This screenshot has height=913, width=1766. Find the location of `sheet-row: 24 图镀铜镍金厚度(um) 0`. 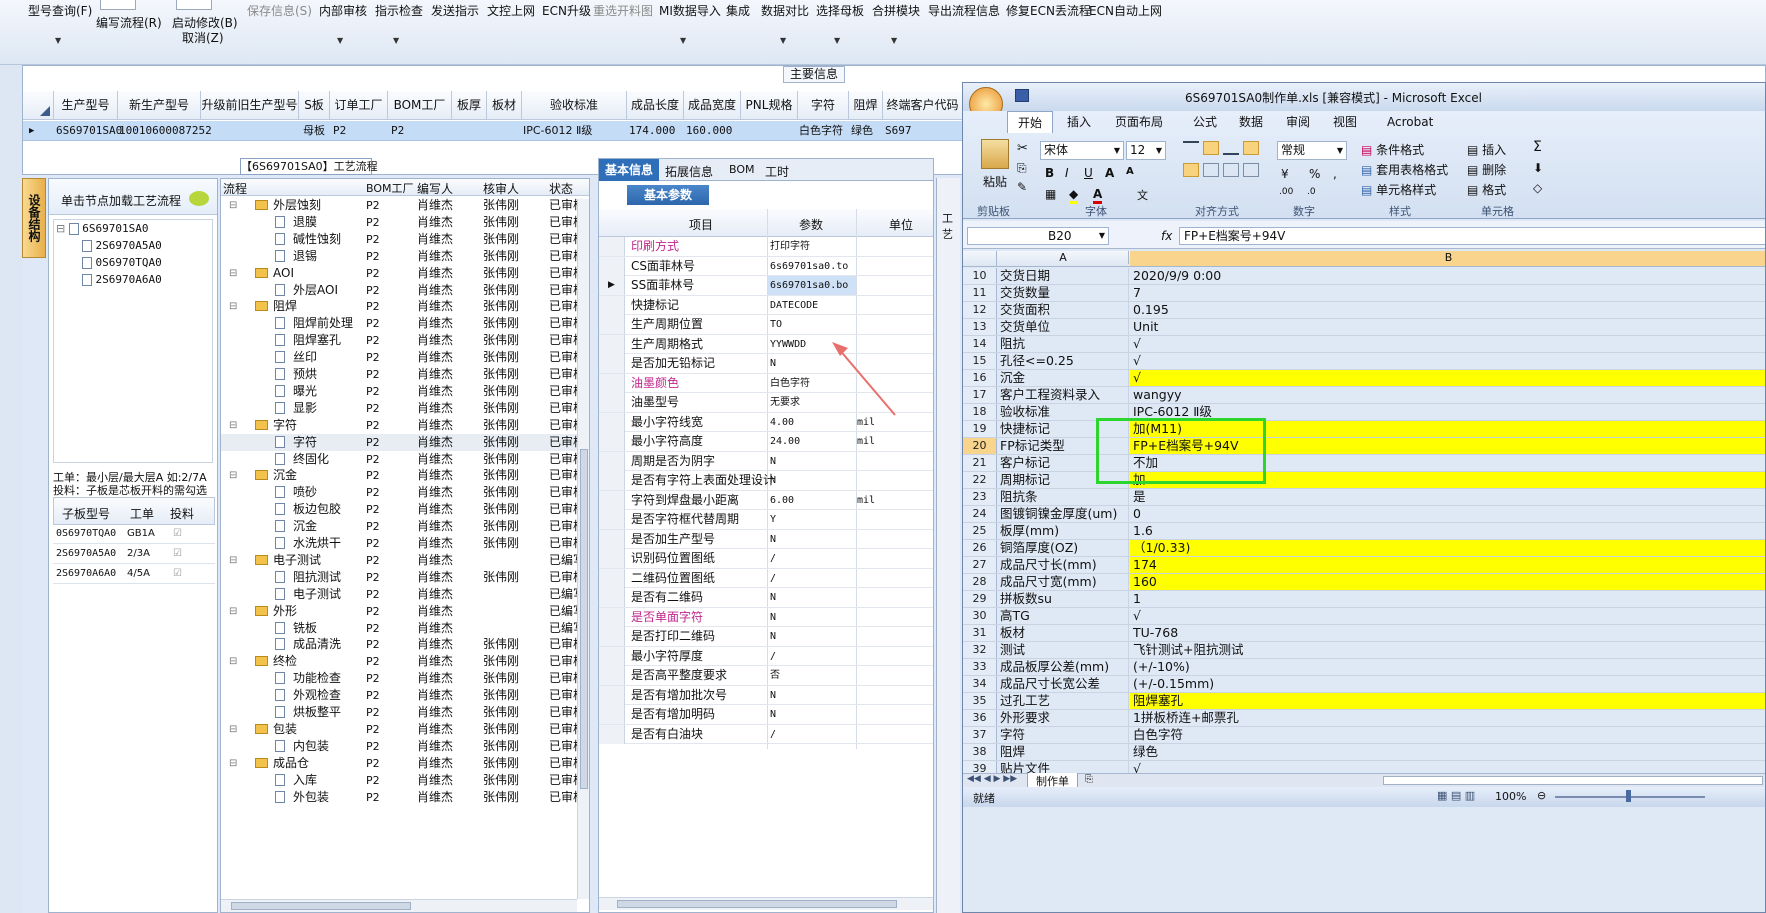

sheet-row: 24 图镀铜镍金厚度(um) 0 is located at coordinates (1364, 514).